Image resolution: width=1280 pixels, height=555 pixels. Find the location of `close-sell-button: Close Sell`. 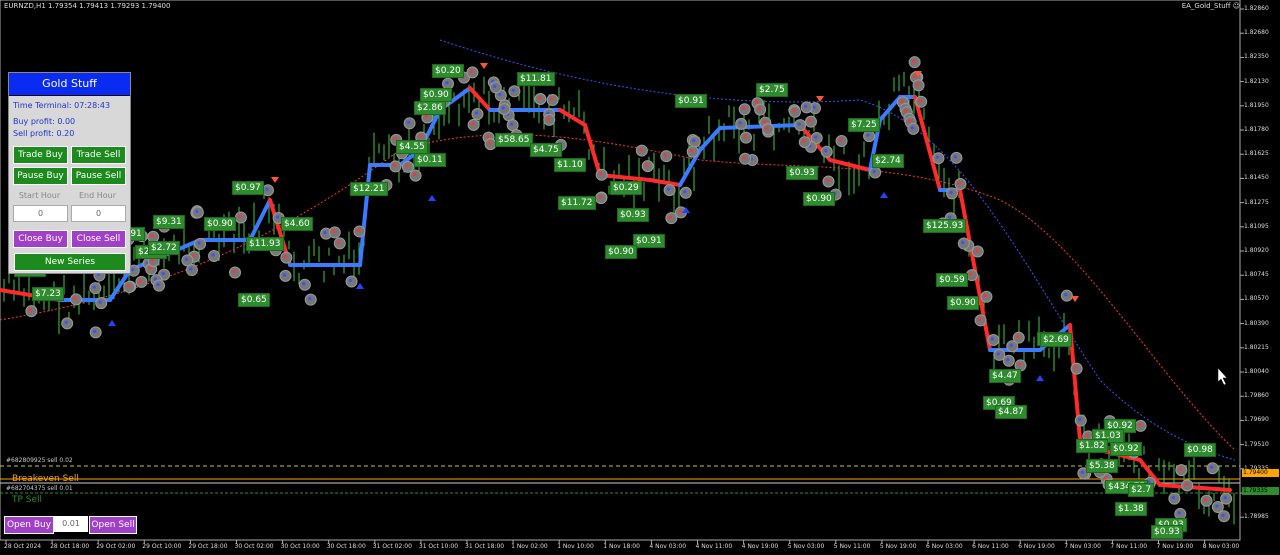

close-sell-button: Close Sell is located at coordinates (98, 239).